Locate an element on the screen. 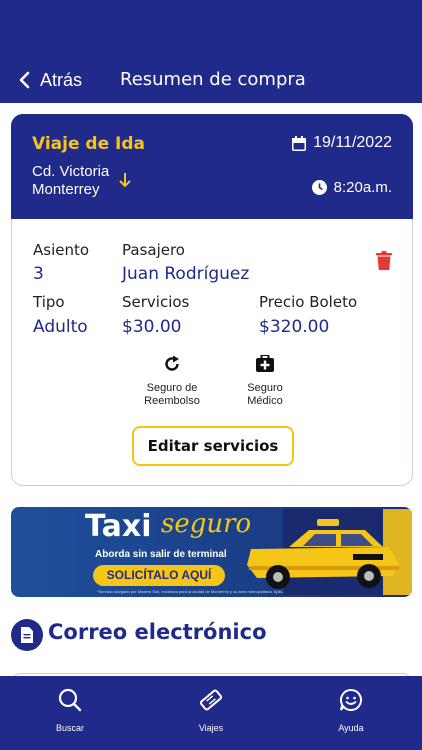 This screenshot has width=422, height=750. tab-viajes-label: Viajes is located at coordinates (211, 728).